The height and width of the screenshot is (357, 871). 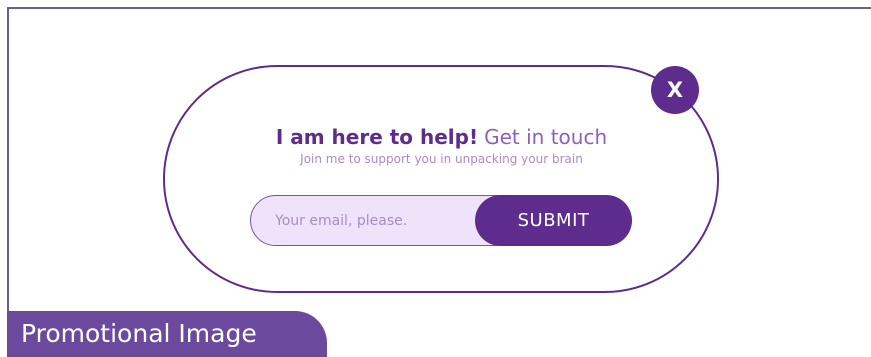 What do you see at coordinates (546, 137) in the screenshot?
I see `headline-light-text: Get in touch` at bounding box center [546, 137].